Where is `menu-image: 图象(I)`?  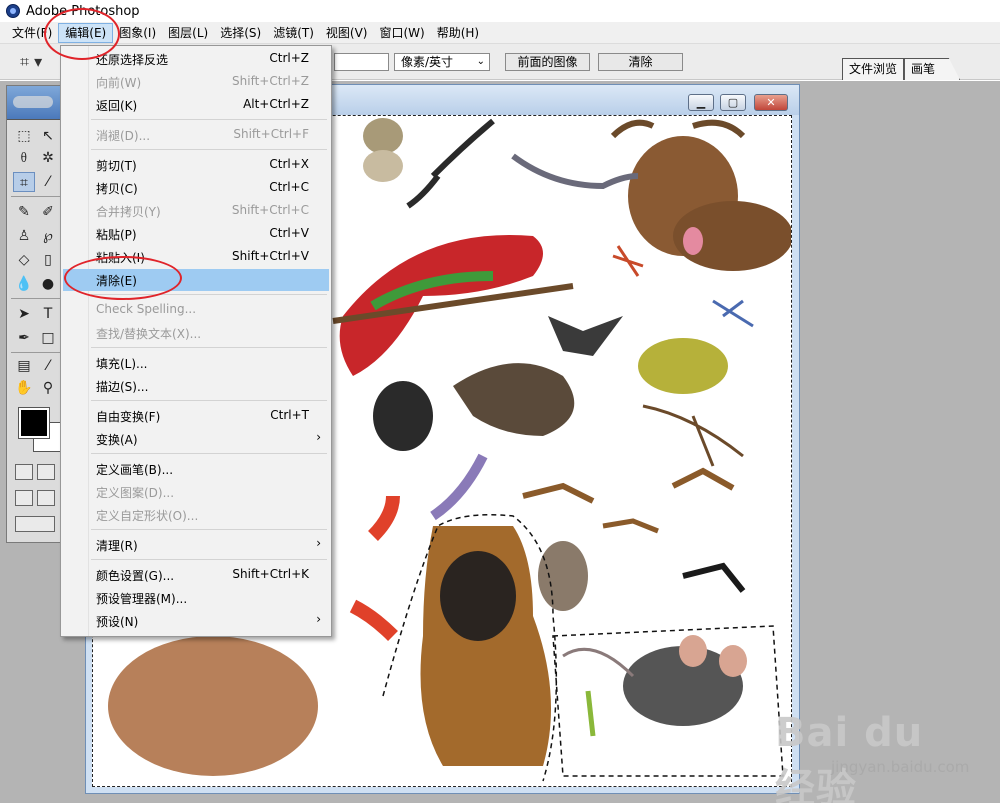
menu-image: 图象(I) is located at coordinates (137, 33).